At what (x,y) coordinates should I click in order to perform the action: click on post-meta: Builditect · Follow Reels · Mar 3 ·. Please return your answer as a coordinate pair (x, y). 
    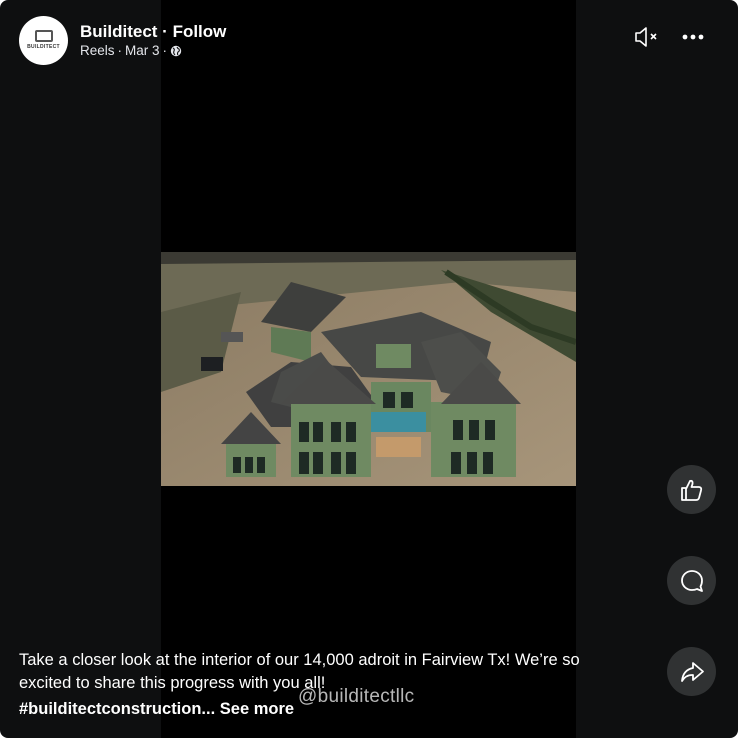
    Looking at the image, I should click on (153, 40).